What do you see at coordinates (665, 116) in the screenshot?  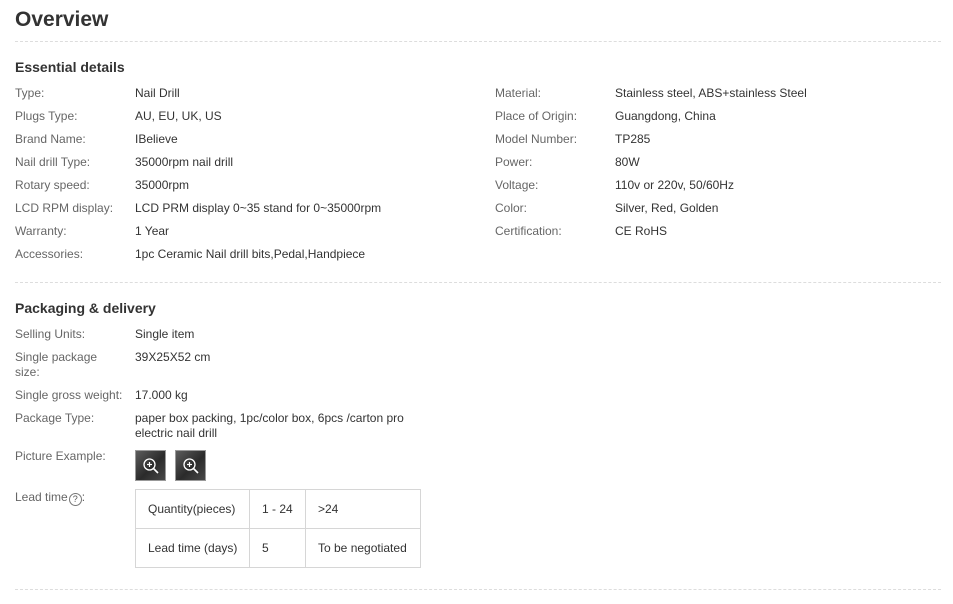 I see `detail-value: Guangdong, China` at bounding box center [665, 116].